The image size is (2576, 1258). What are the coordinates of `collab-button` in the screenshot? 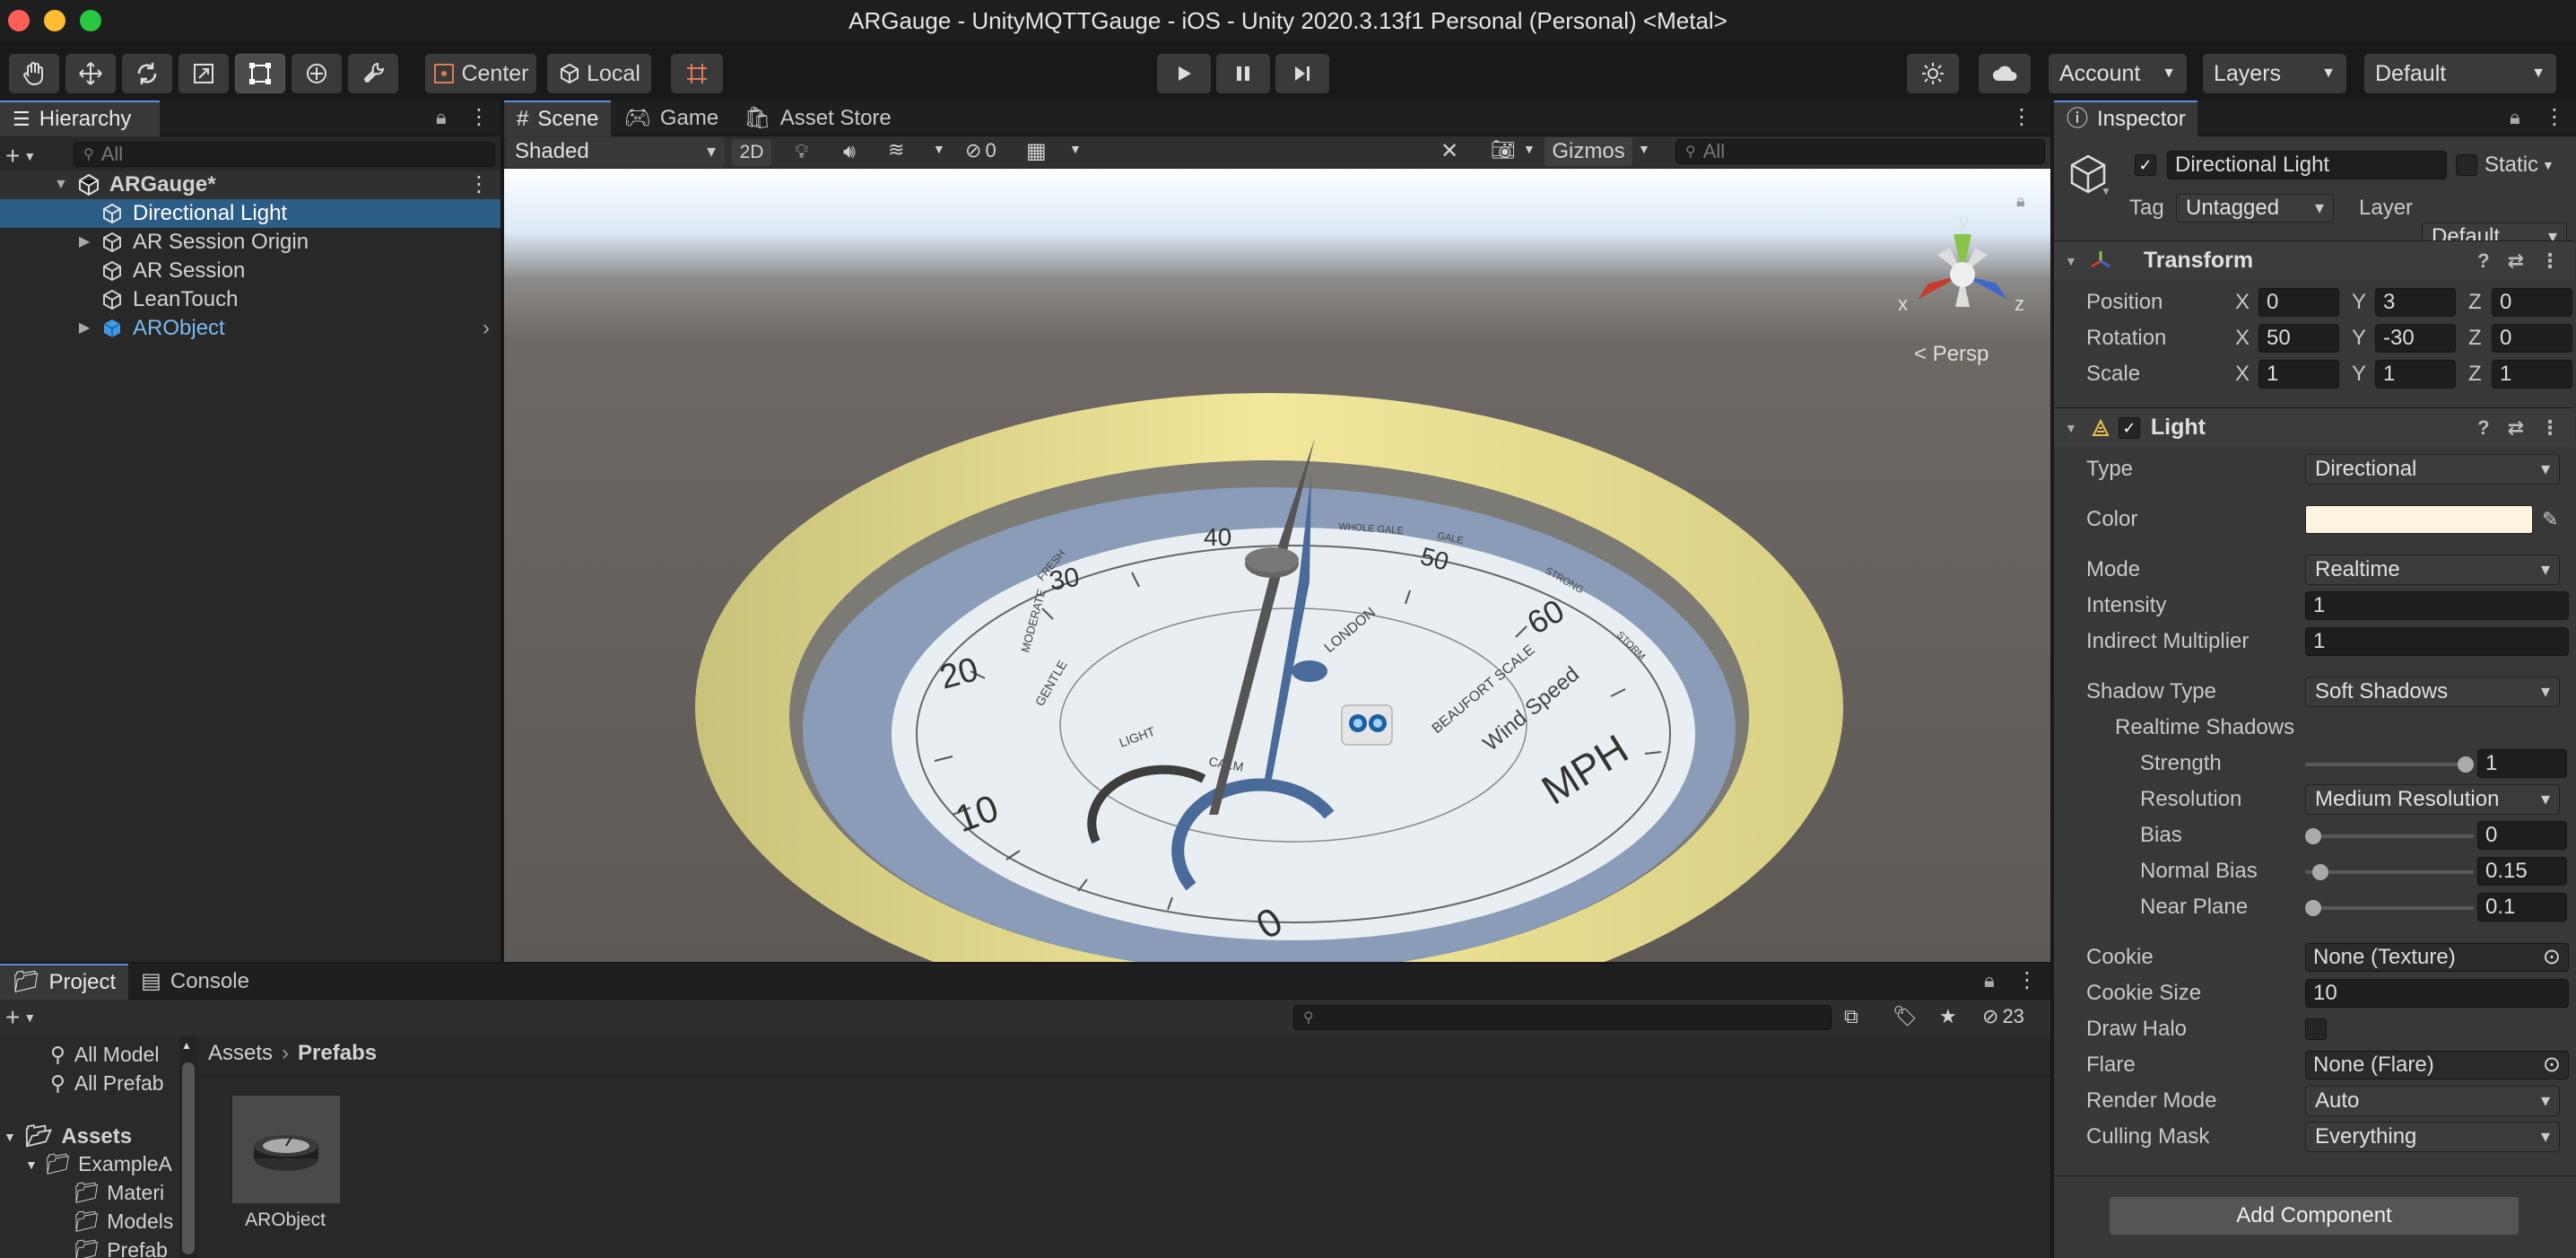 It's located at (1933, 73).